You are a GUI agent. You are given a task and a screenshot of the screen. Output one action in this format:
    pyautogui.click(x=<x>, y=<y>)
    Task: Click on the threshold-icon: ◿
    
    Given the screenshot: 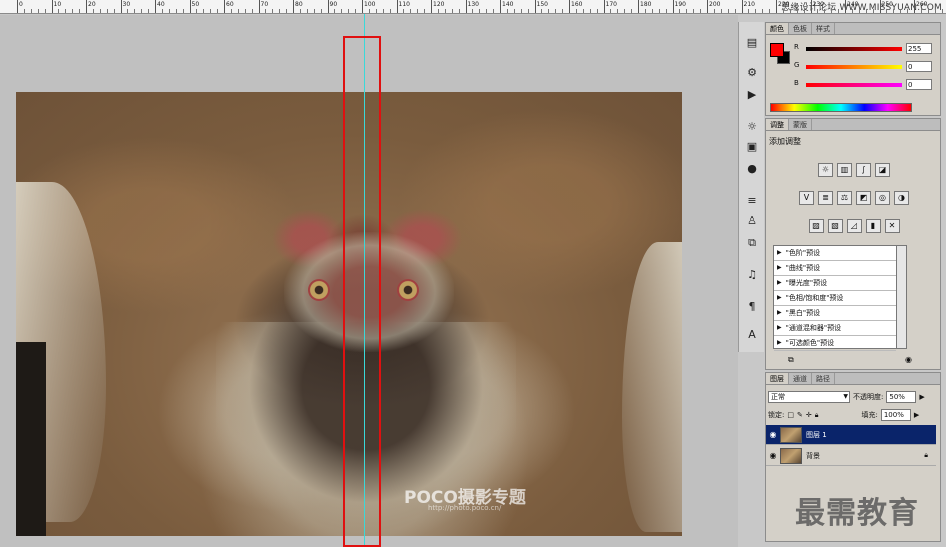 What is the action you would take?
    pyautogui.click(x=854, y=226)
    